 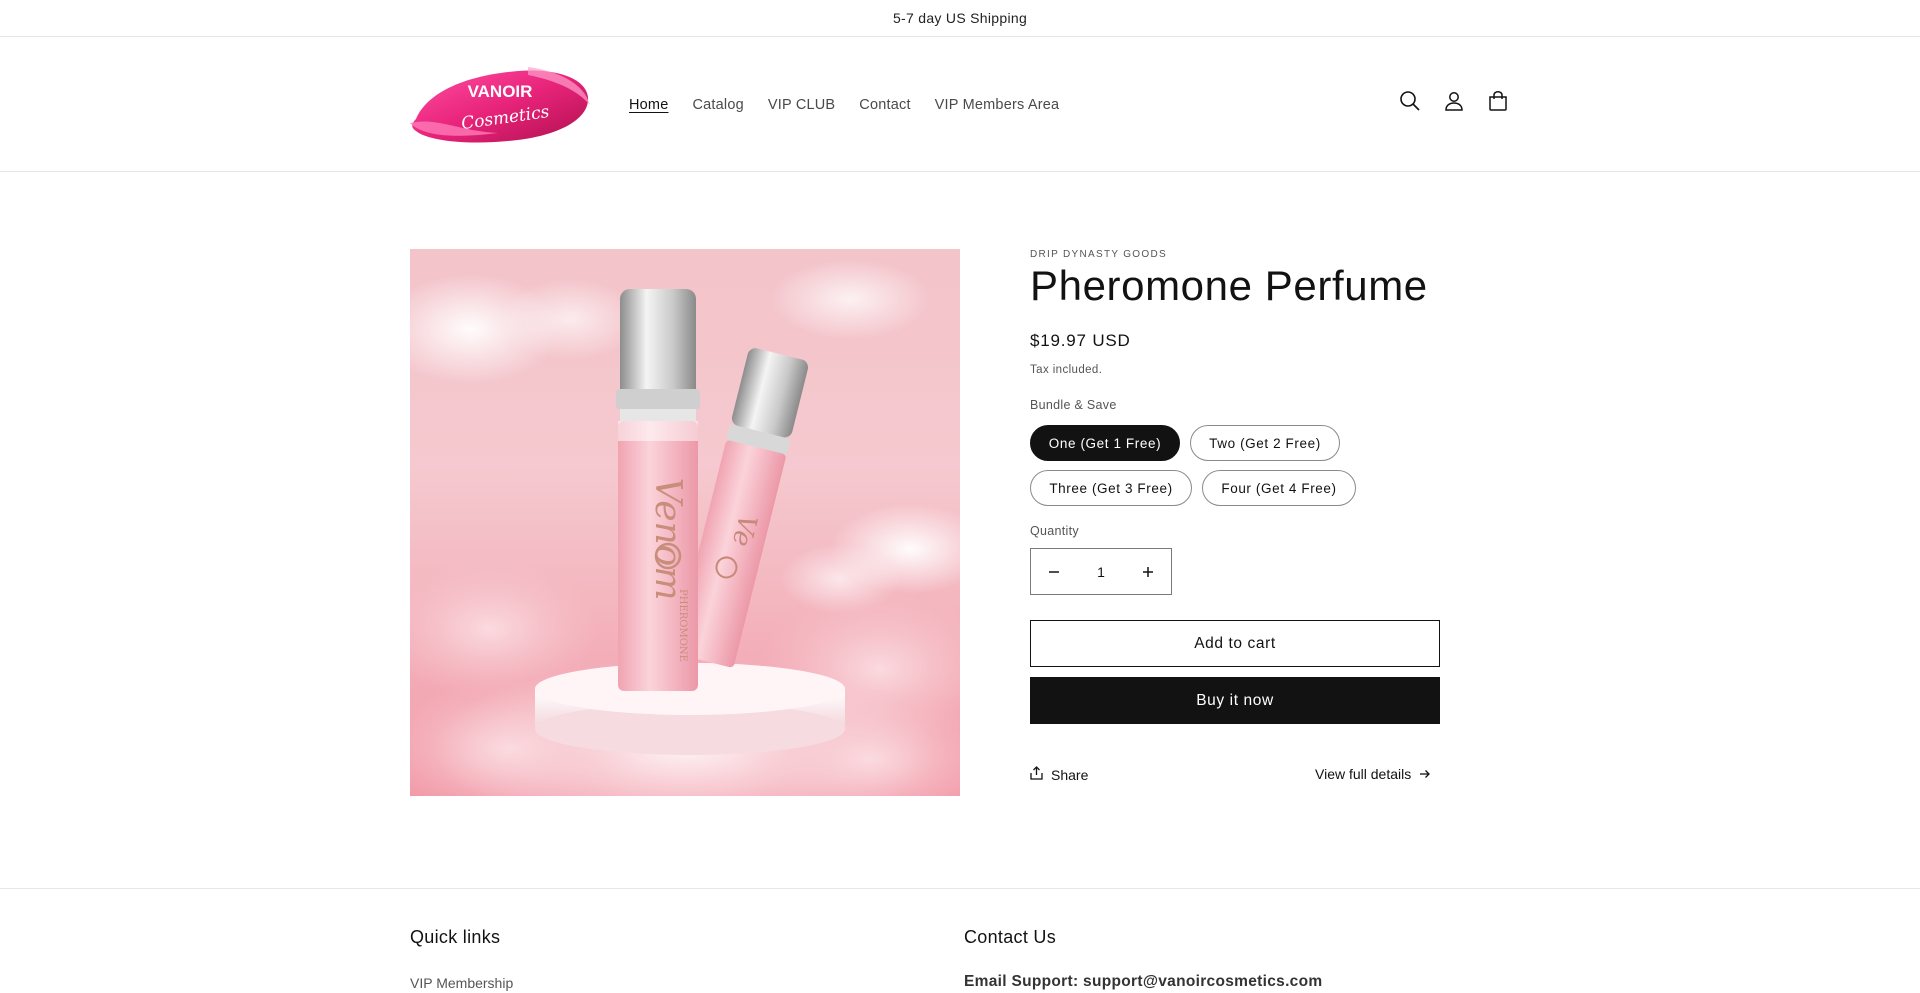 What do you see at coordinates (1080, 340) in the screenshot?
I see `product-price: $19.97 USD` at bounding box center [1080, 340].